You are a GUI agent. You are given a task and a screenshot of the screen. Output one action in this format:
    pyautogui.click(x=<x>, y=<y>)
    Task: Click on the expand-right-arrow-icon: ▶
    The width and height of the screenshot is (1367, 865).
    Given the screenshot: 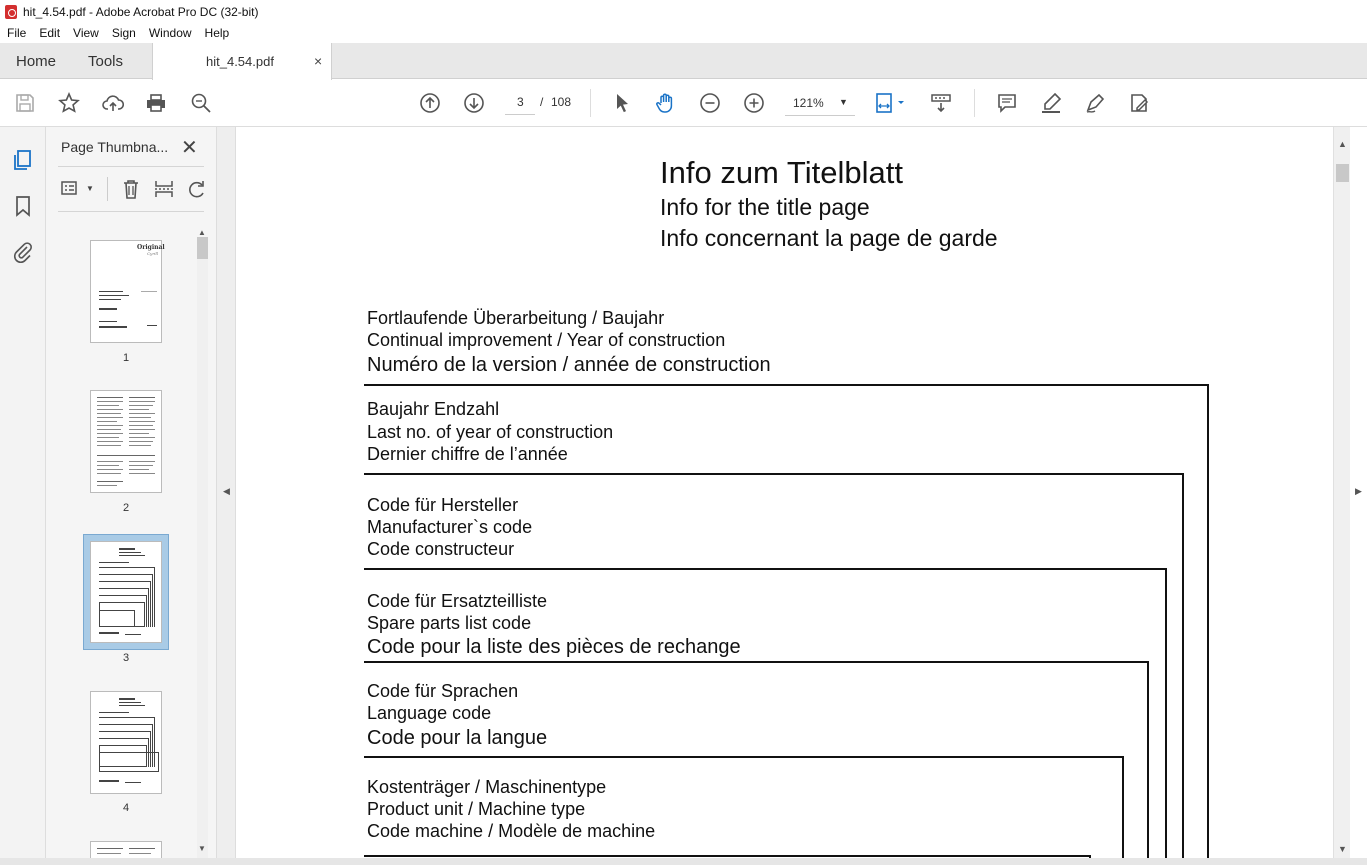 What is the action you would take?
    pyautogui.click(x=1358, y=491)
    